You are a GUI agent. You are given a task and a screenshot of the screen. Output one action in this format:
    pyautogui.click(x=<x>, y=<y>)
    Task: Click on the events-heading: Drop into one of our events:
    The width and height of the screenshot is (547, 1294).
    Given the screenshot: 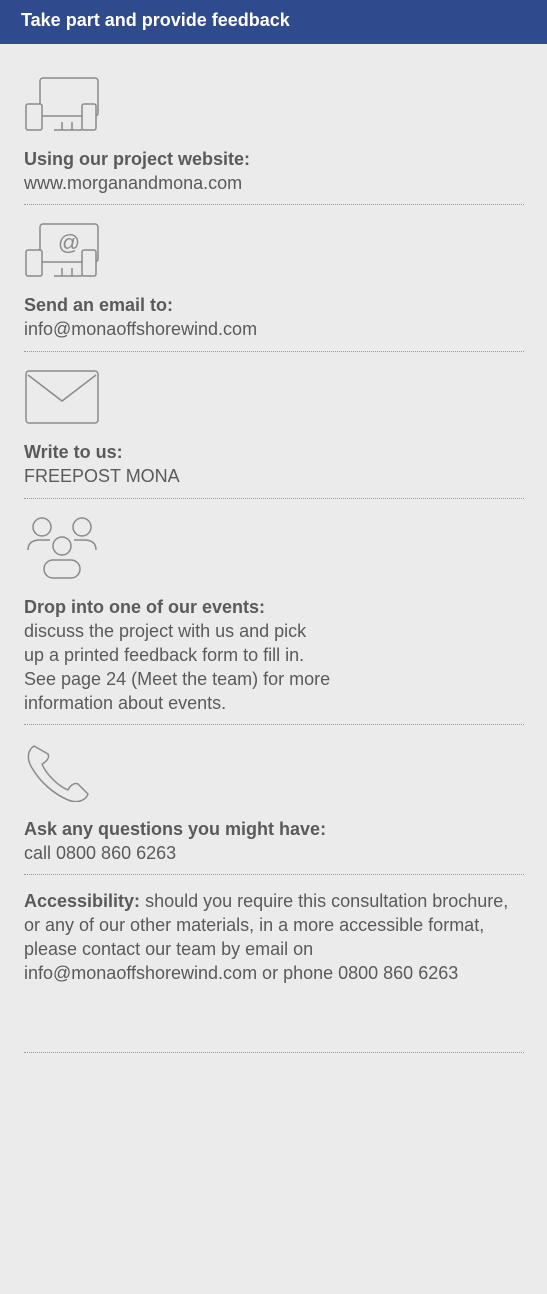 What is the action you would take?
    pyautogui.click(x=144, y=607)
    